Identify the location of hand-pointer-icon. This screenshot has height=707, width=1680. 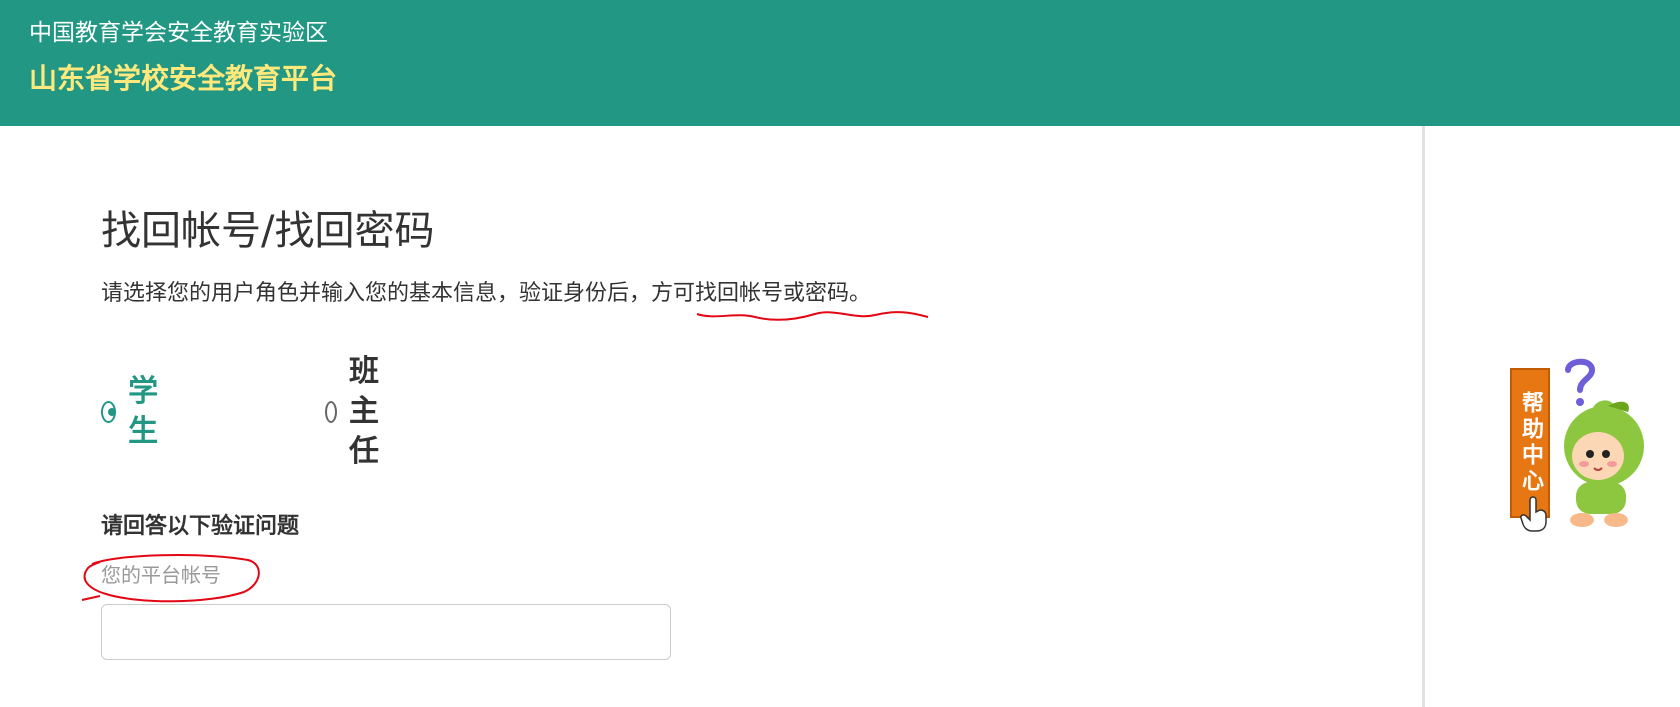
(1533, 514).